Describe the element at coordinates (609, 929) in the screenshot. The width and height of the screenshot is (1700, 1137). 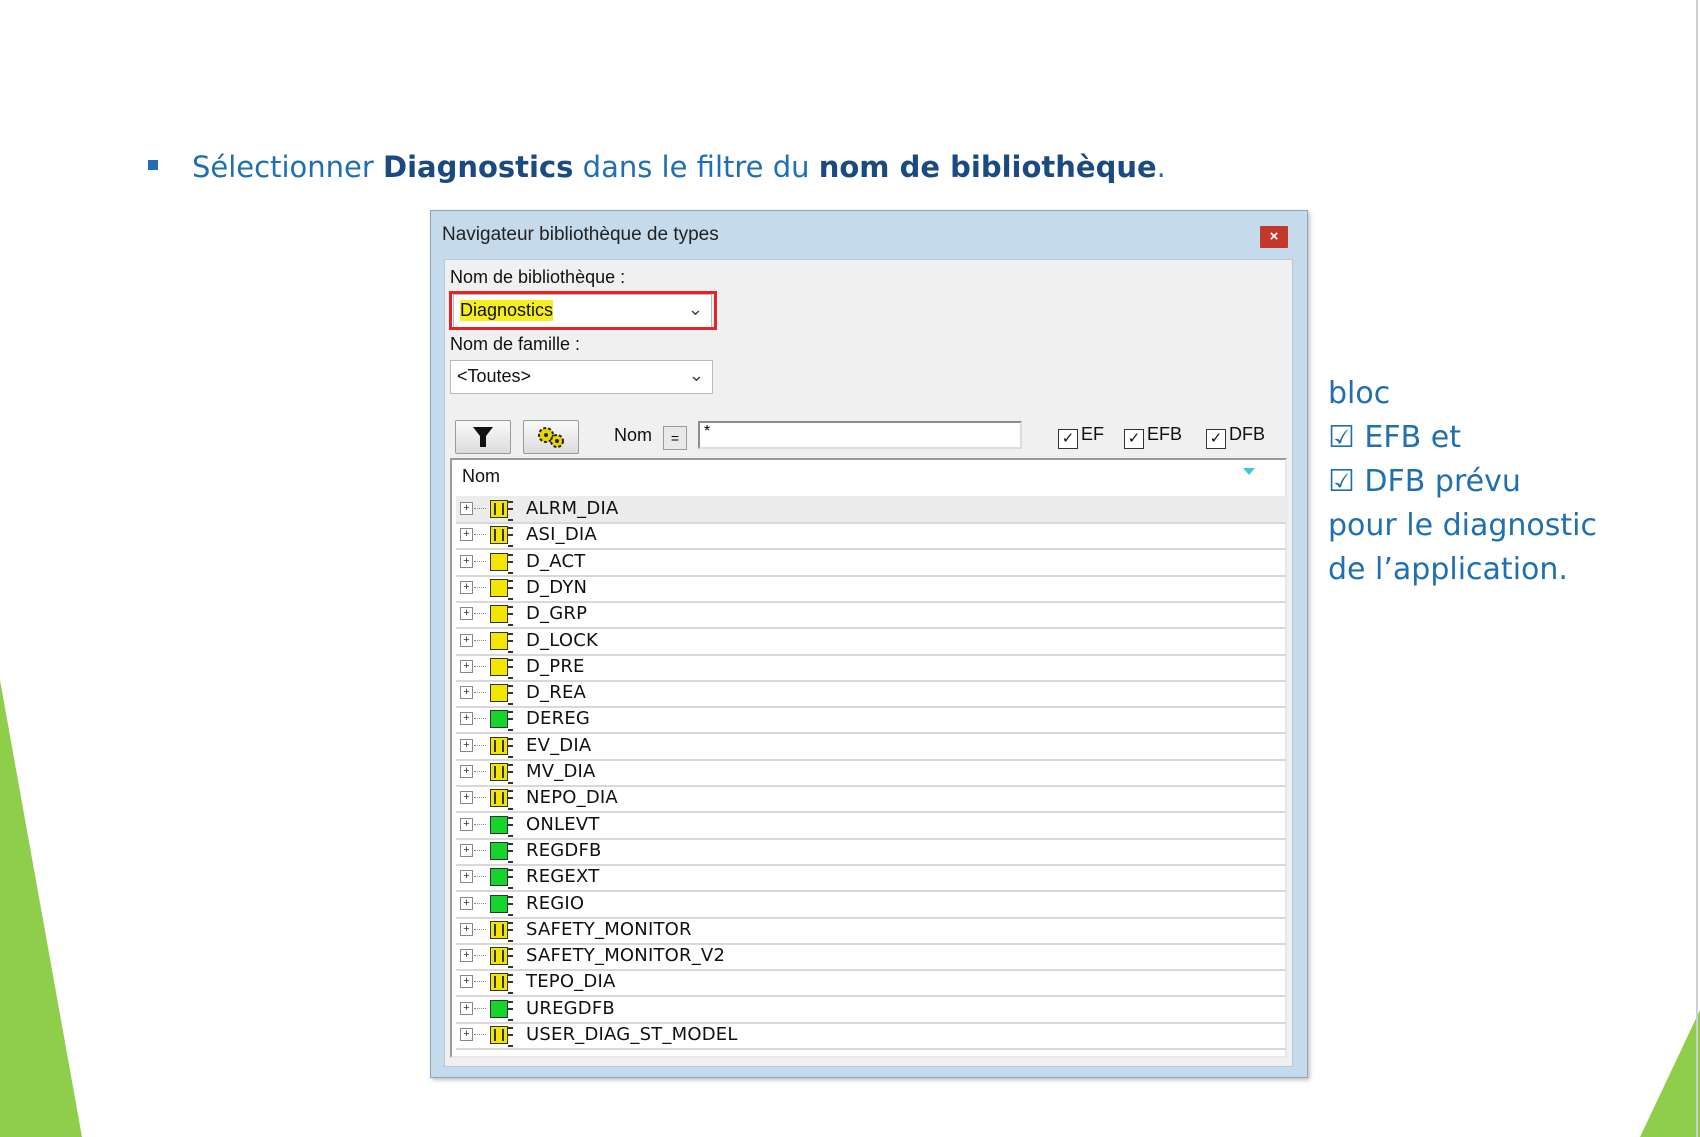
I see `list-item-name: SAFETY_MONITOR` at that location.